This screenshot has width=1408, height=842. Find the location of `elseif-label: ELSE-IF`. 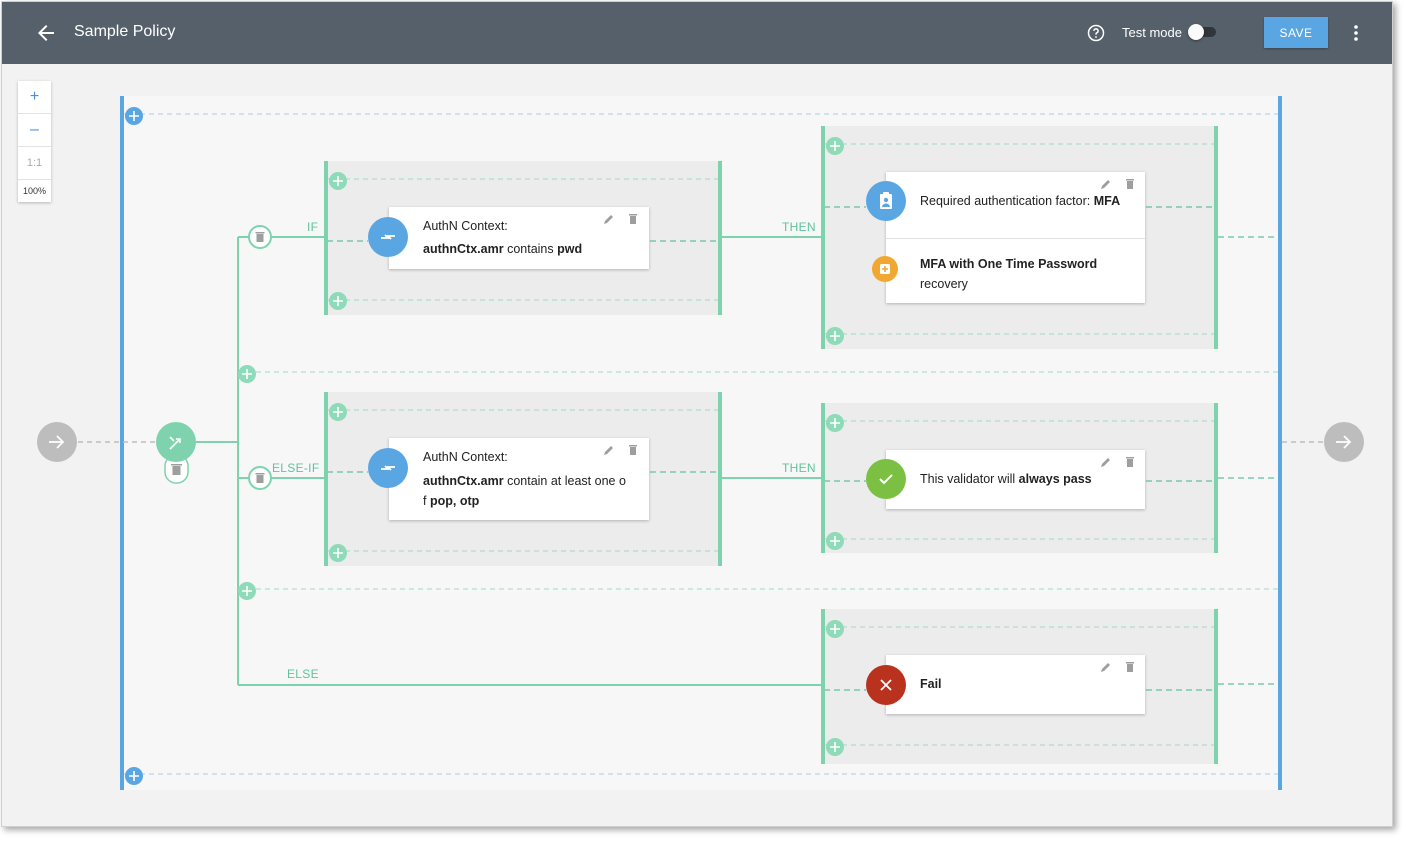

elseif-label: ELSE-IF is located at coordinates (296, 468).